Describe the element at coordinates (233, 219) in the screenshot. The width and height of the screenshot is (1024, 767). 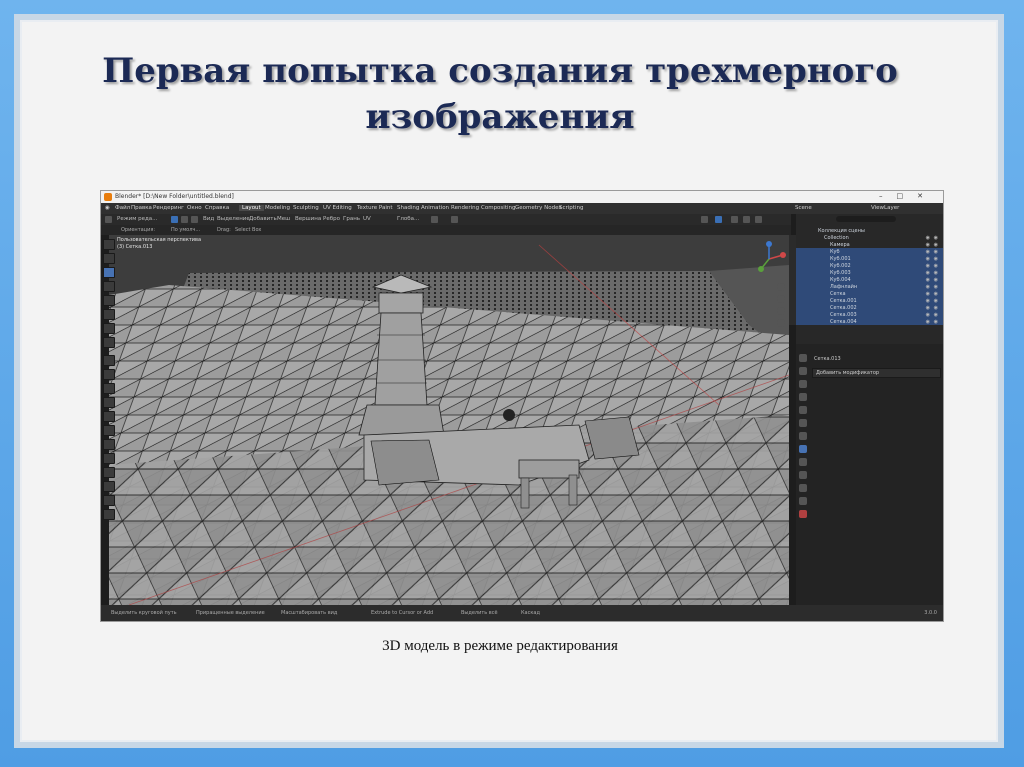
I see `menu-select: Выделение` at that location.